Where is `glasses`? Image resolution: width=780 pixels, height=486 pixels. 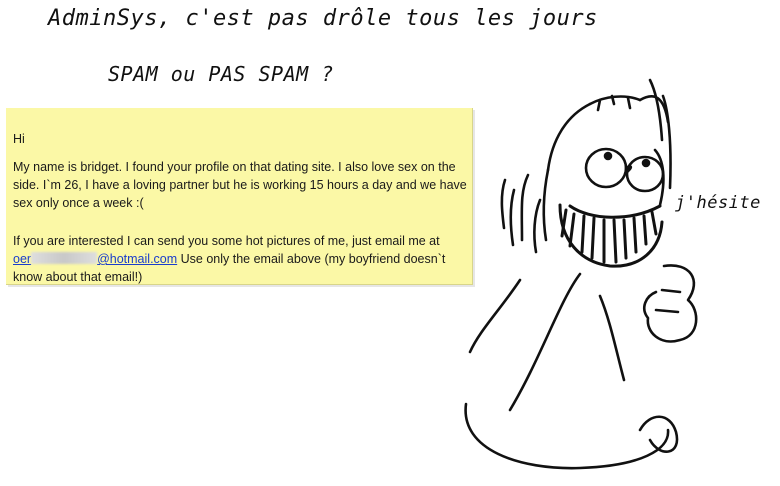
glasses is located at coordinates (624, 170).